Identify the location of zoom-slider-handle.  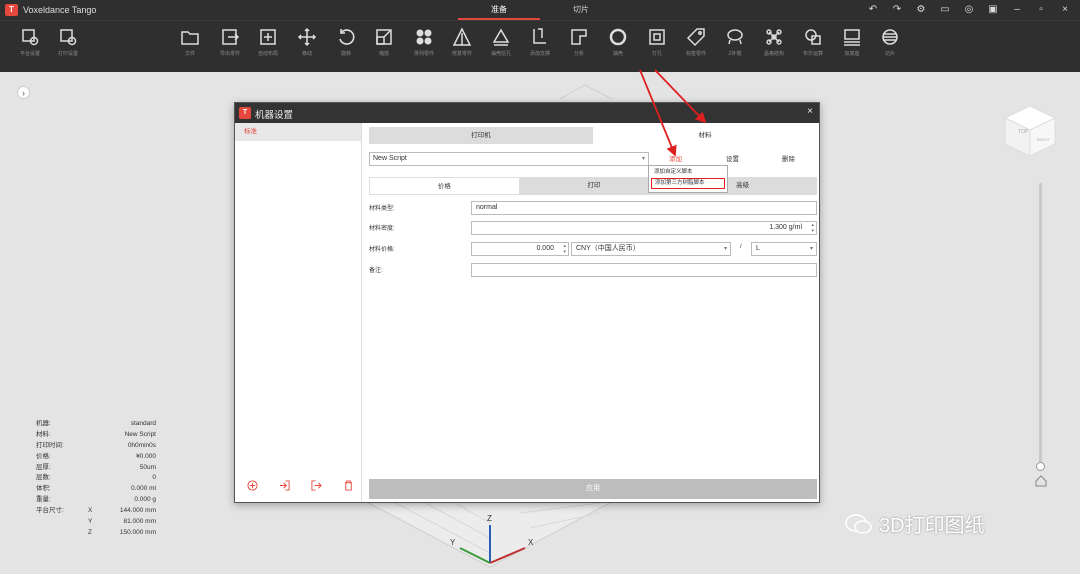
(1040, 466).